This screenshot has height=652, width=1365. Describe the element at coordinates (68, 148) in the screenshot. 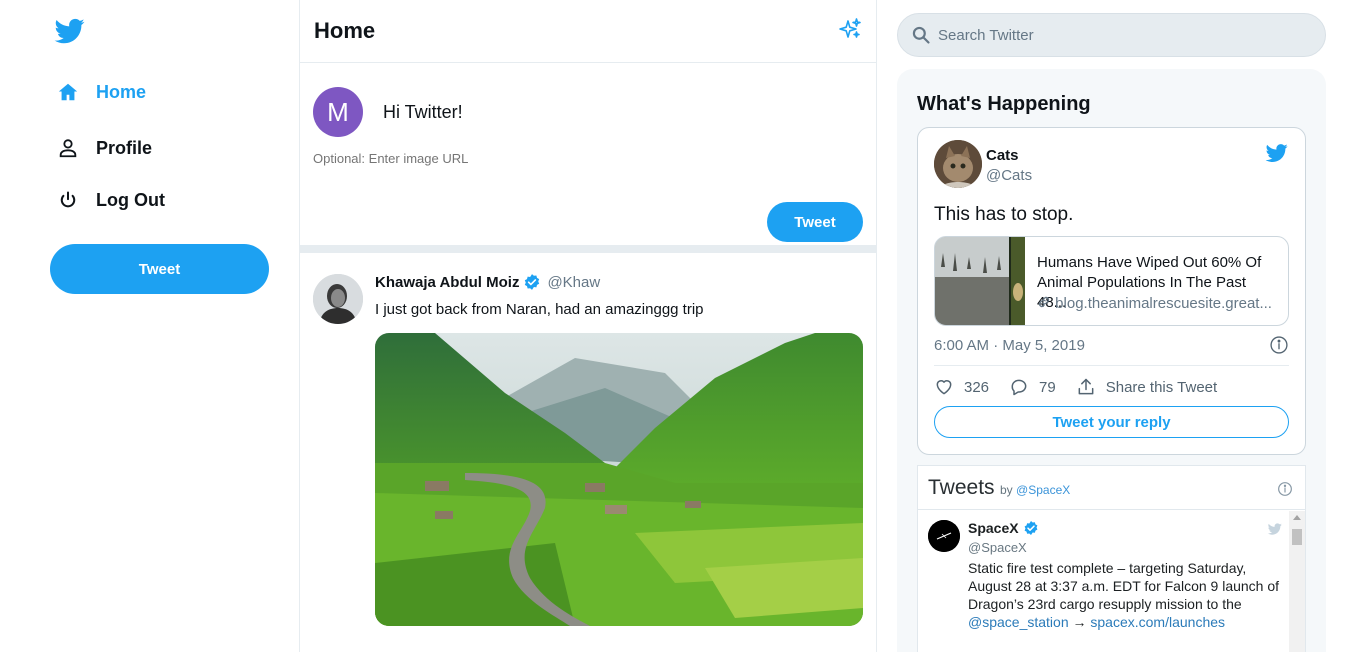

I see `person-icon` at that location.